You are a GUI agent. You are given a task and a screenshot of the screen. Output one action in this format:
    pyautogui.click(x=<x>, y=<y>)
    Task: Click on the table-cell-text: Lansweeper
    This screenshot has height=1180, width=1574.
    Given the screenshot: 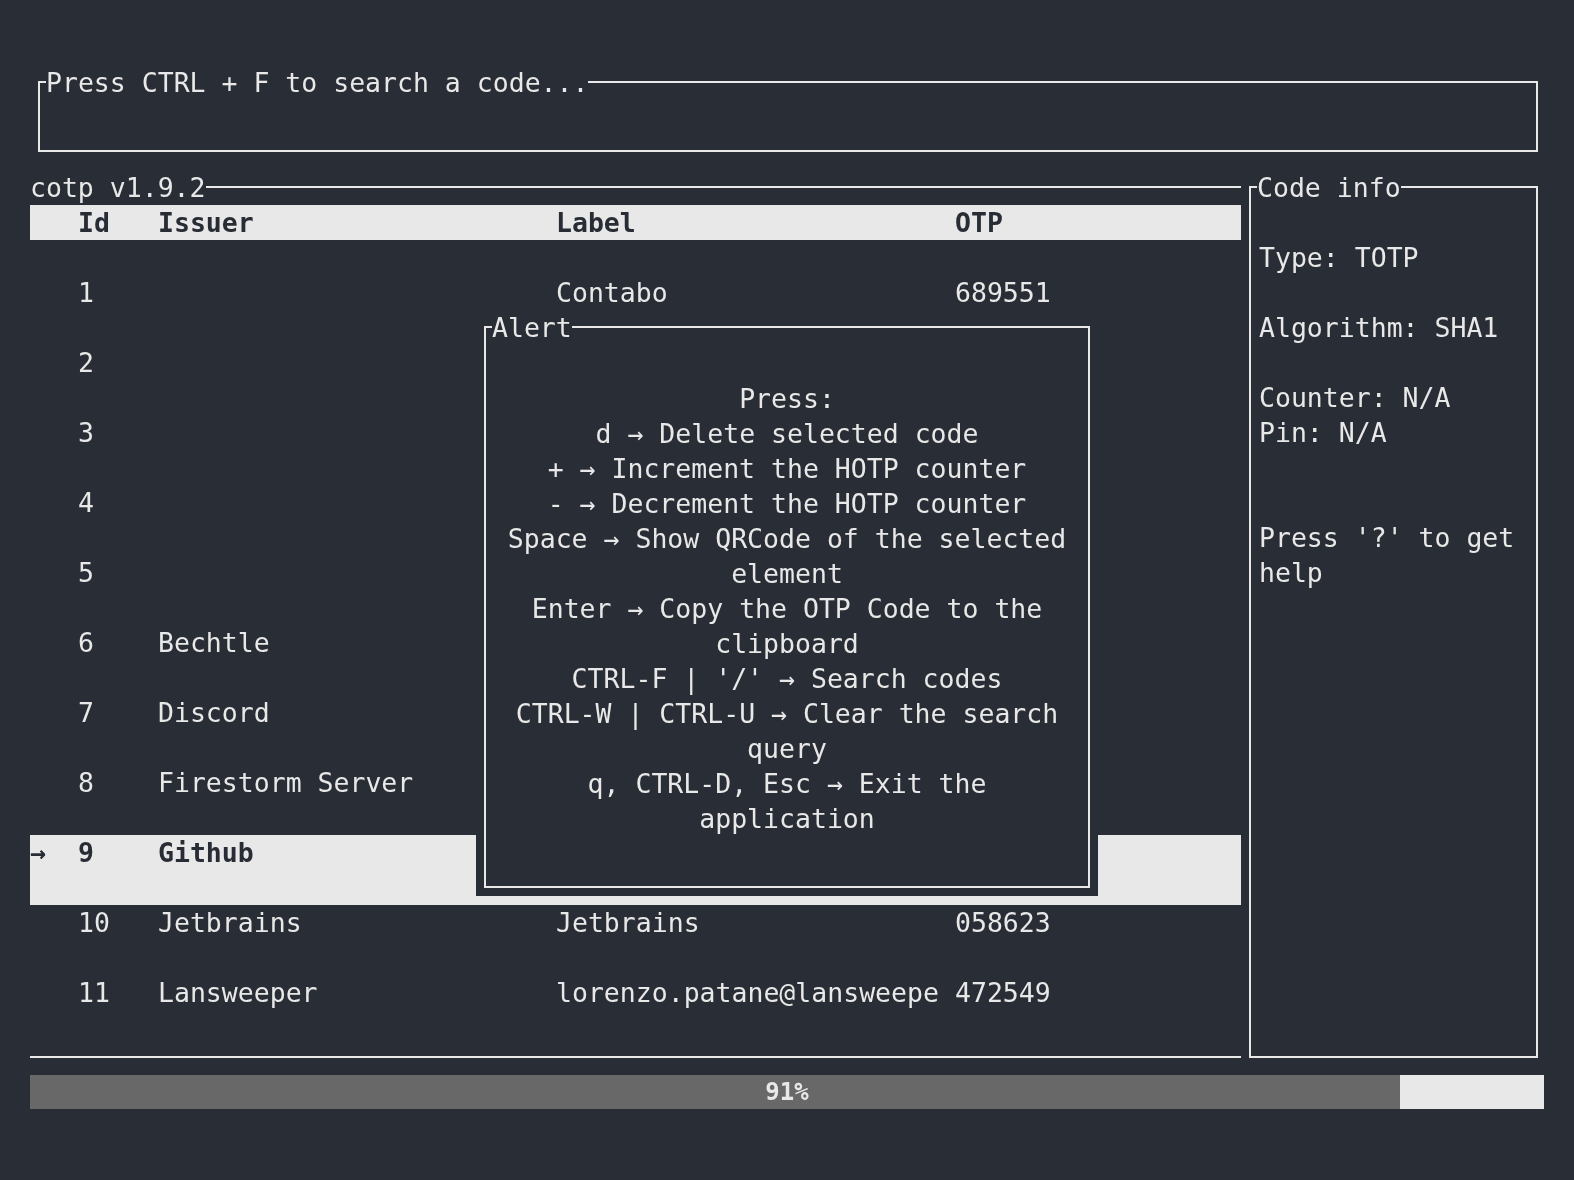 What is the action you would take?
    pyautogui.click(x=238, y=993)
    